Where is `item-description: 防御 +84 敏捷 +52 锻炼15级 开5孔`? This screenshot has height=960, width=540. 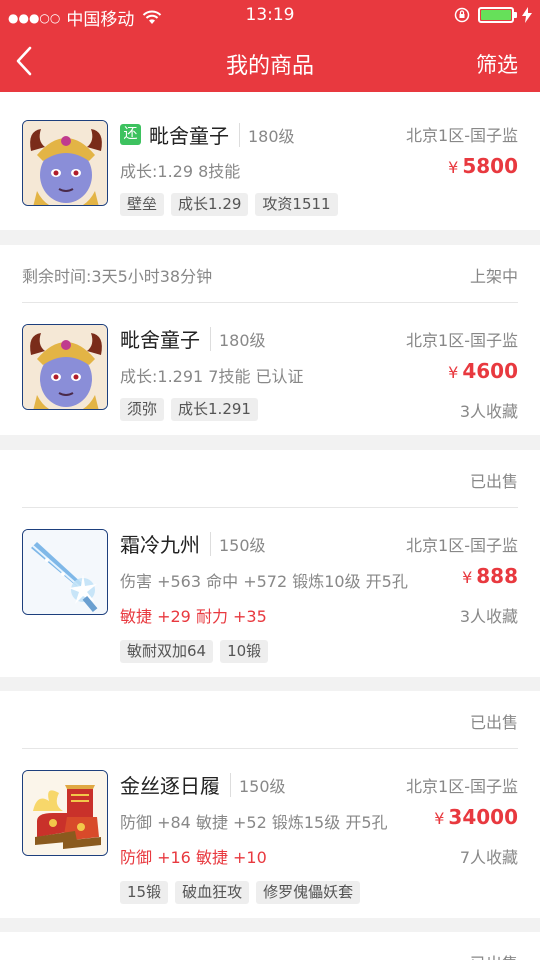 item-description: 防御 +84 敏捷 +52 锻炼15级 开5孔 is located at coordinates (254, 822).